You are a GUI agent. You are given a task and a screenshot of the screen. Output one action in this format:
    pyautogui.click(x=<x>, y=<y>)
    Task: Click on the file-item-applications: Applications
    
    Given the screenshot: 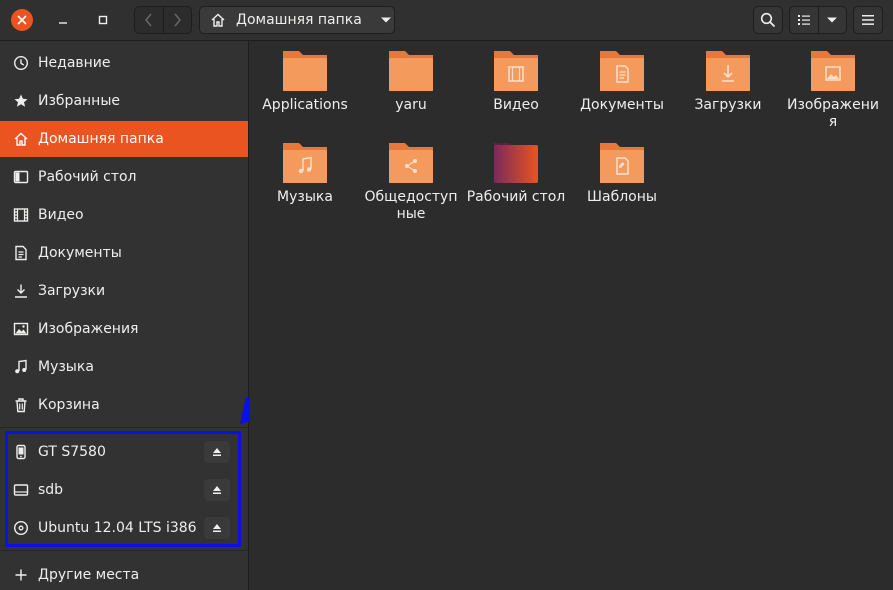 What is the action you would take?
    pyautogui.click(x=305, y=87)
    